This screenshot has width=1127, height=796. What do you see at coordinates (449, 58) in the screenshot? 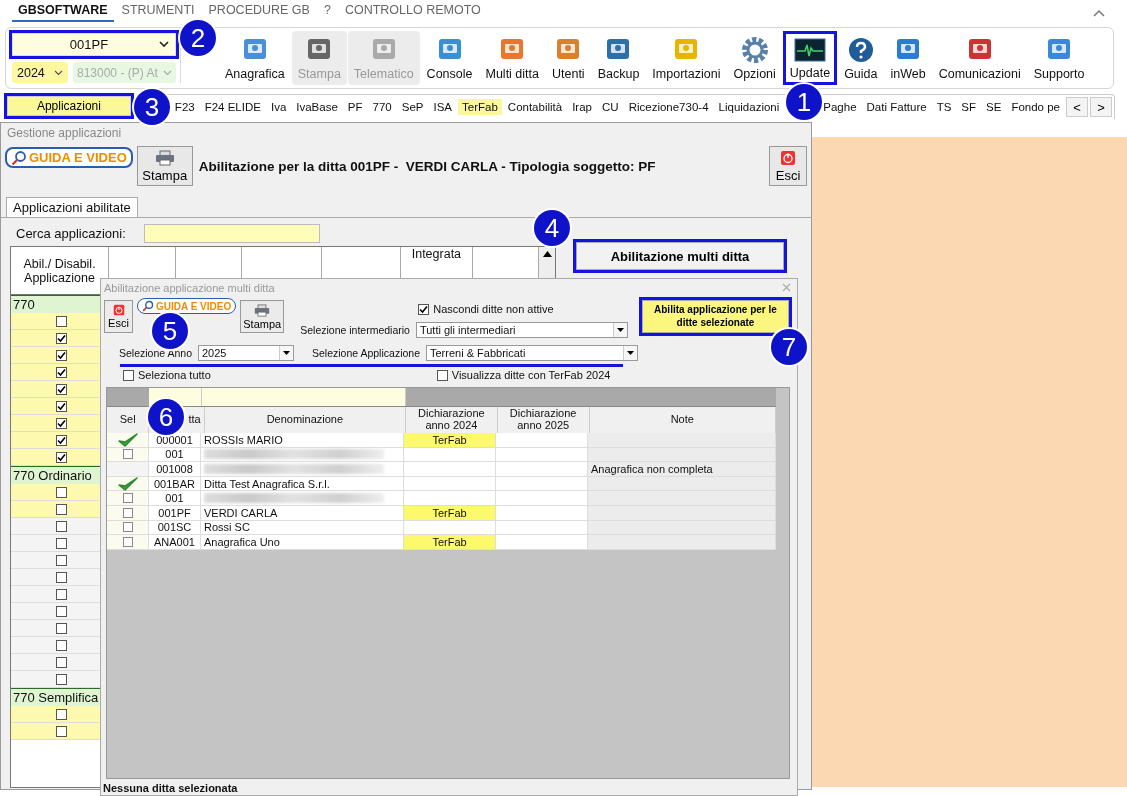
I see `toolbar-button: Console` at bounding box center [449, 58].